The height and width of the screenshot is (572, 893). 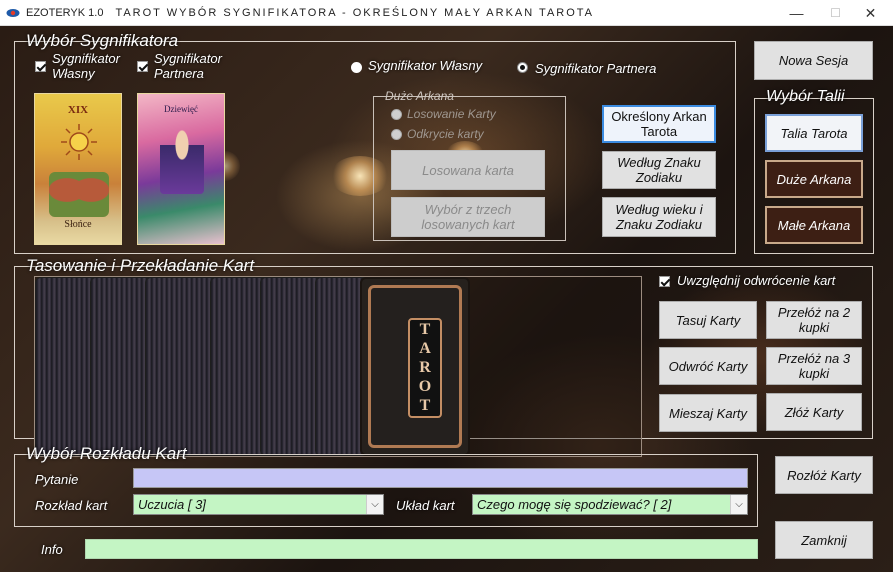 I want to click on specific-minor-arcana-button: Określony Arkan Tarota, so click(x=659, y=124).